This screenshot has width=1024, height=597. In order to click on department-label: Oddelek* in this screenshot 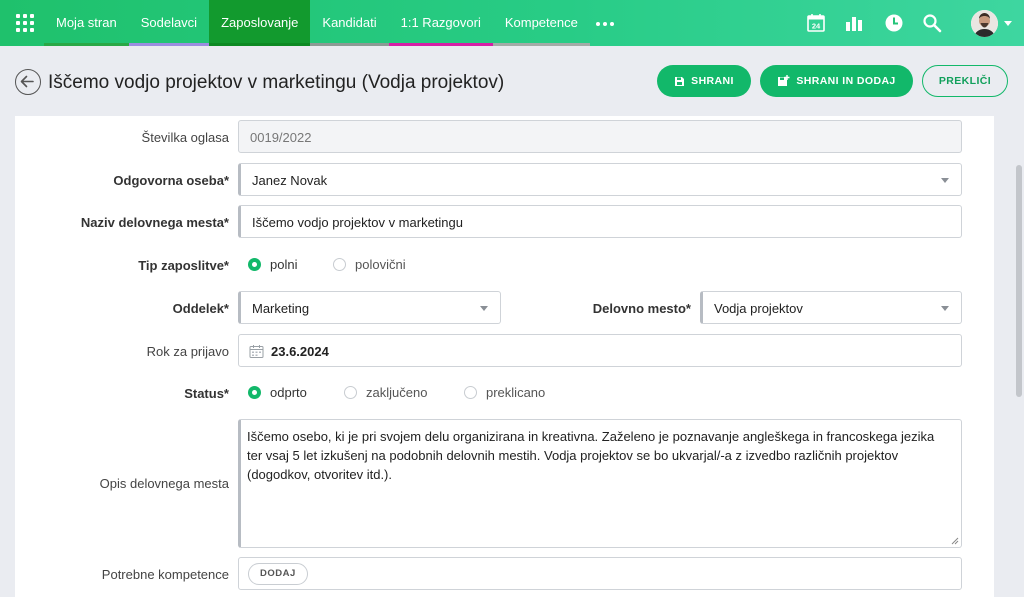, I will do `click(200, 308)`.